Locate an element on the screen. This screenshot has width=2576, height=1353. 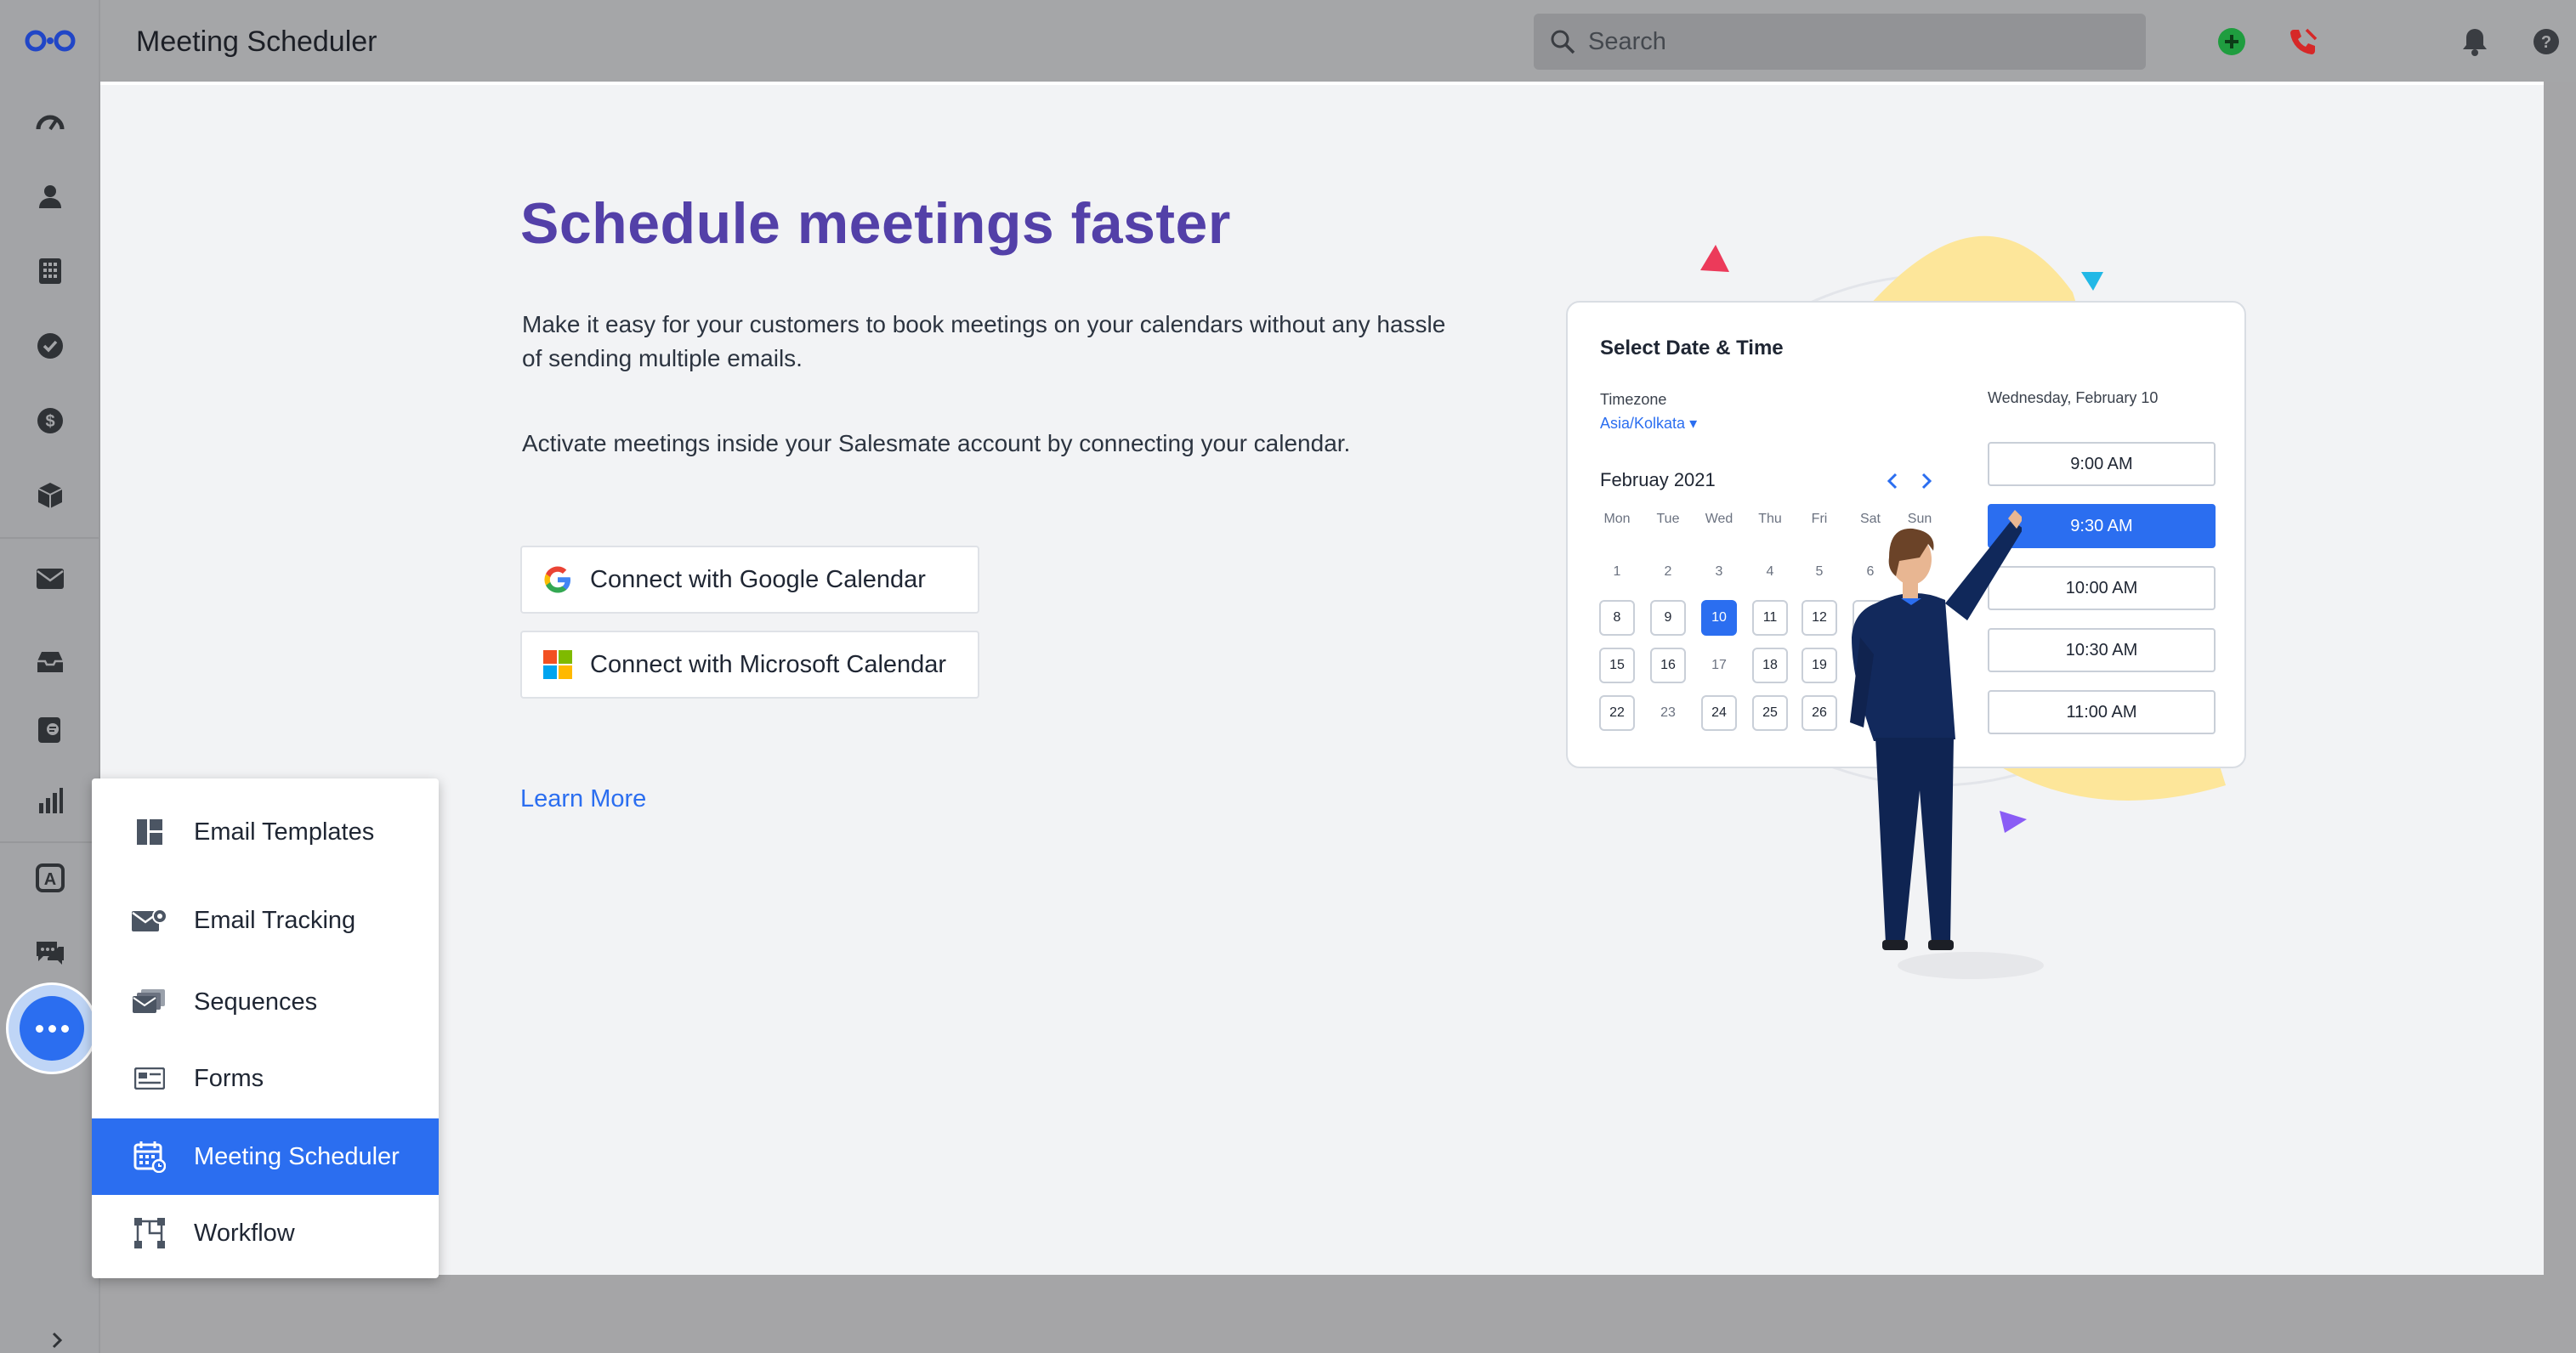
contacts-icon is located at coordinates (50, 196).